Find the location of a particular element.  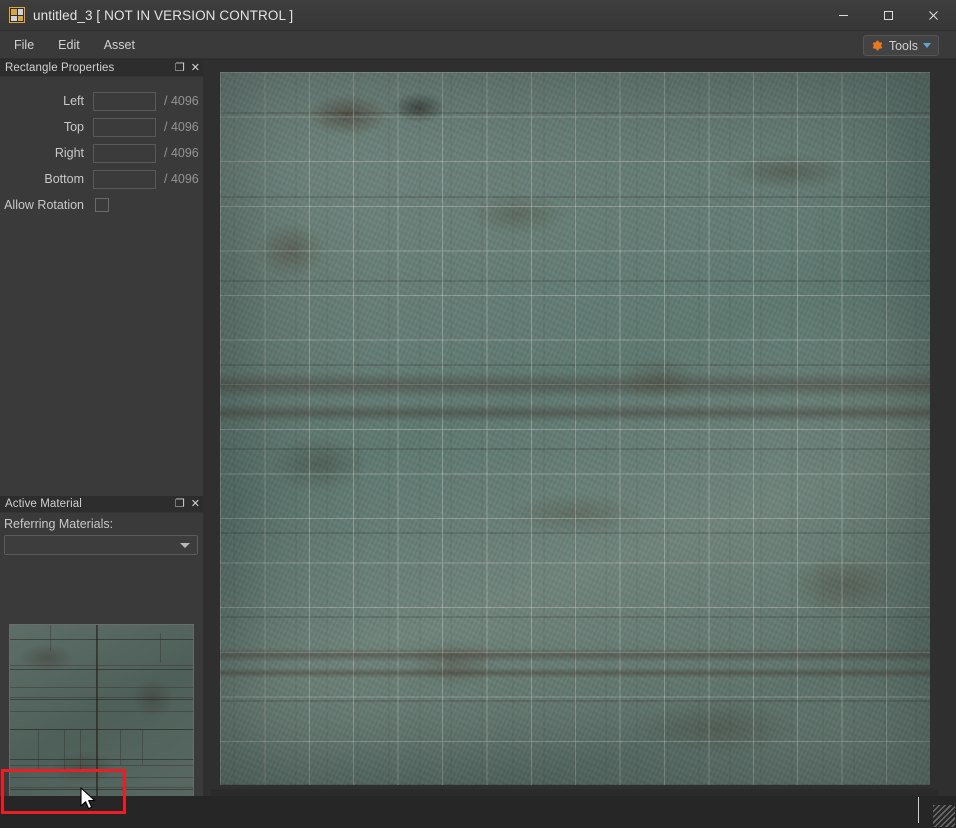

tools-button: Tools is located at coordinates (900, 45).